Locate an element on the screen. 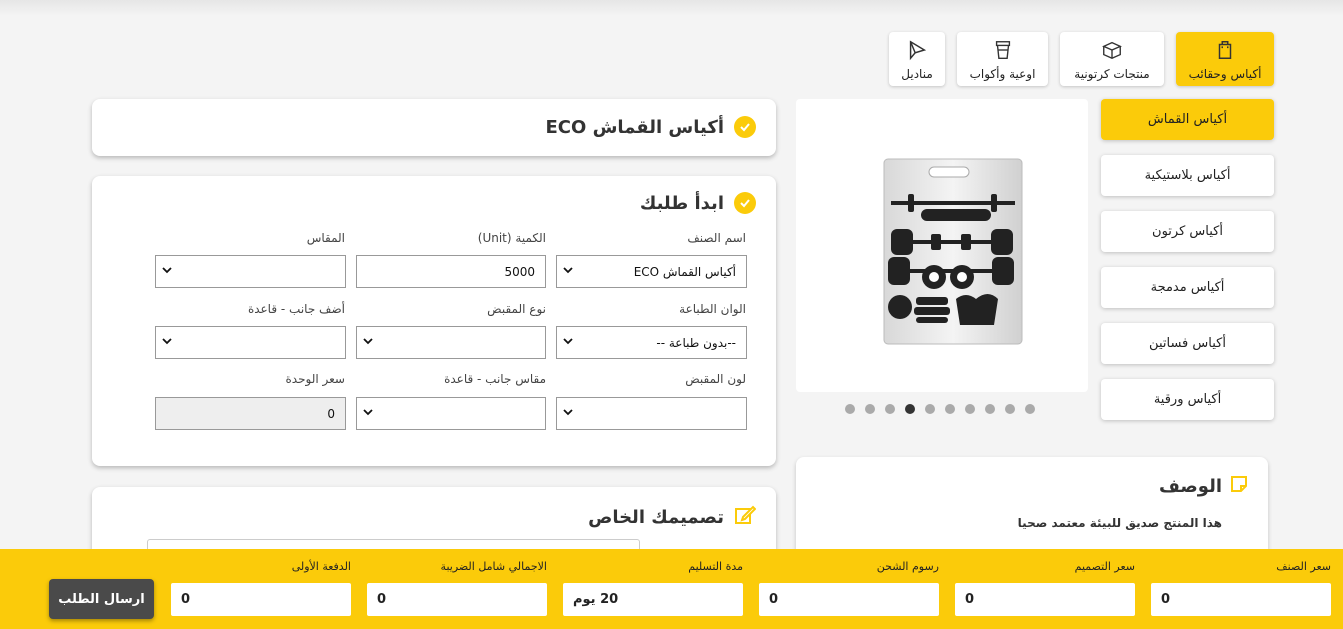 The image size is (1343, 629). side-menu-label: أكياس فساتين is located at coordinates (1187, 343).